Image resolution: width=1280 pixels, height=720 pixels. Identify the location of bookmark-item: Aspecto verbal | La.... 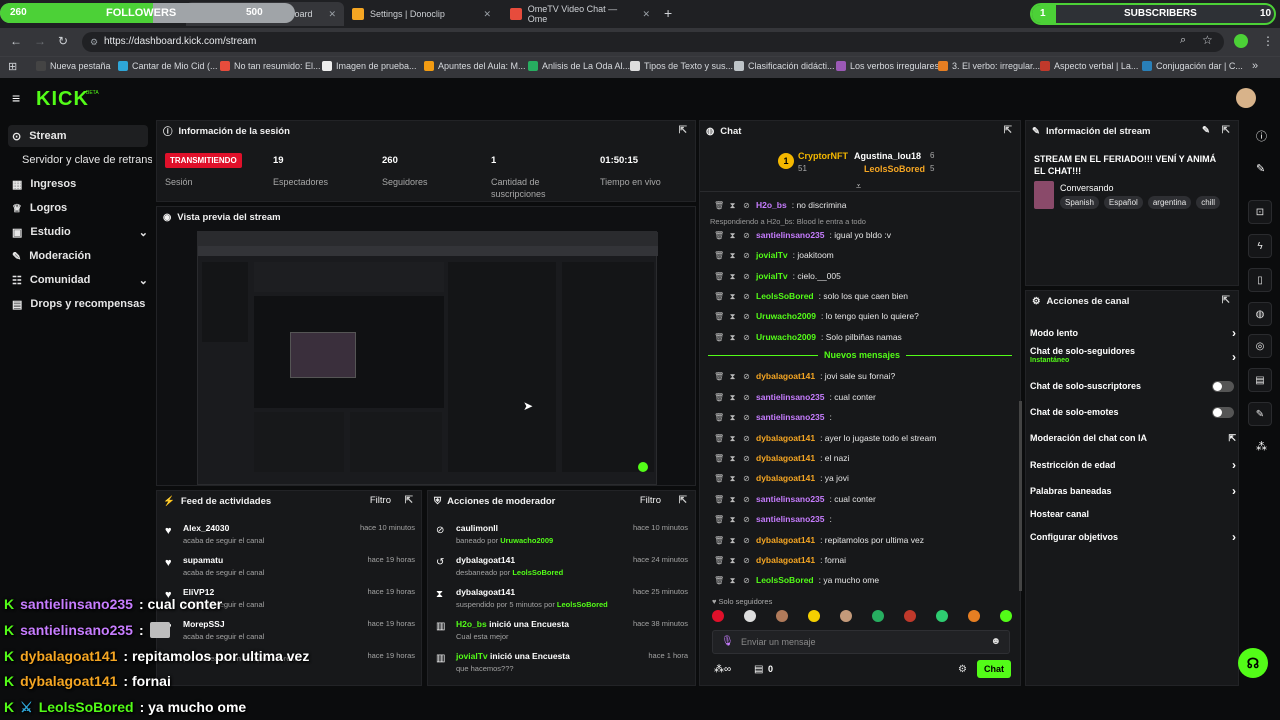
(1089, 66).